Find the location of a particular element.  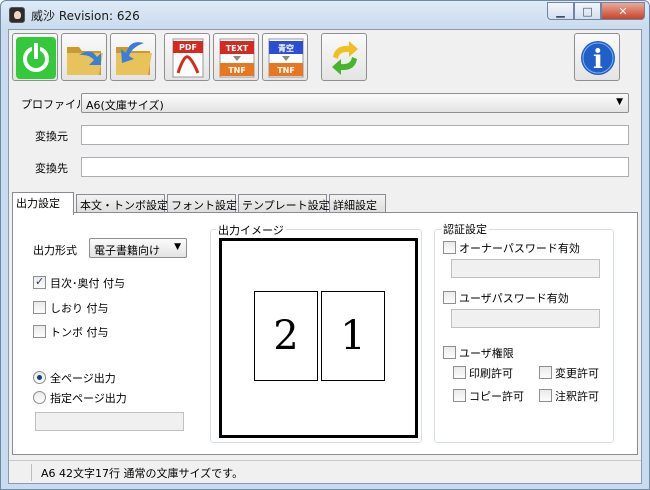

info-letter: i is located at coordinates (598, 60).